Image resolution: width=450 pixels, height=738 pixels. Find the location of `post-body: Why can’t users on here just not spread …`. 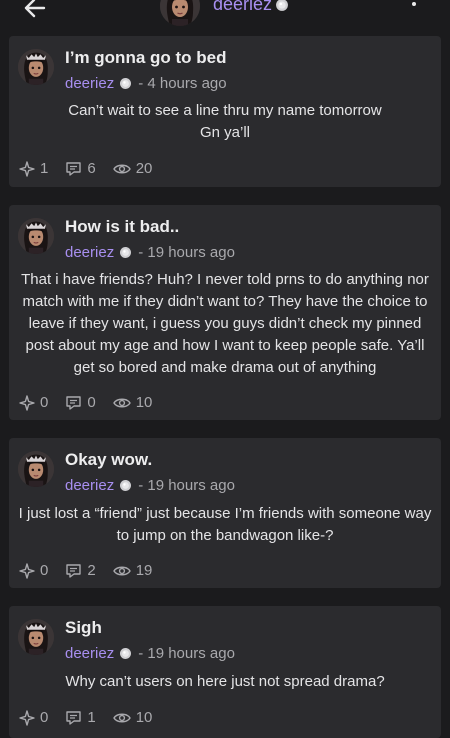

post-body: Why can’t users on here just not spread … is located at coordinates (225, 681).